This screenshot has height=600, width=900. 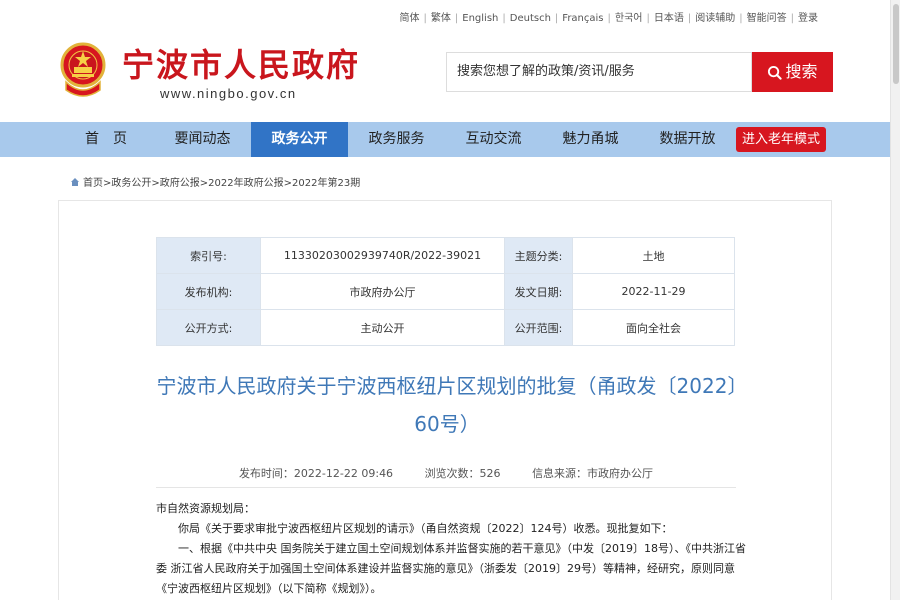 I want to click on search-button: 搜索, so click(x=792, y=72).